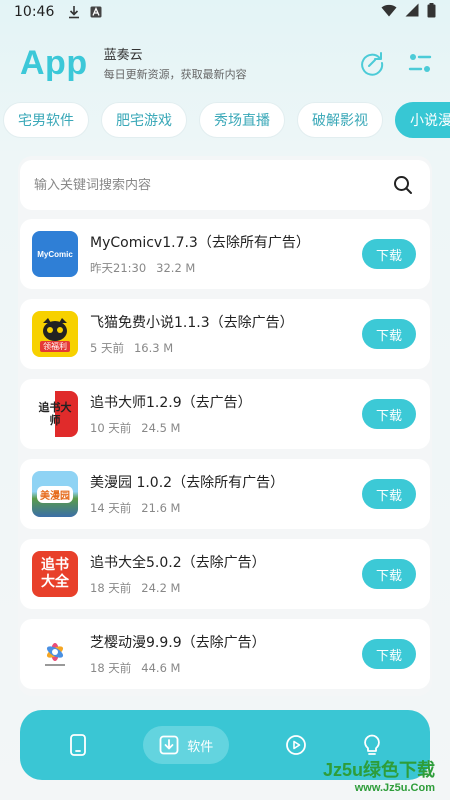 The image size is (450, 800). I want to click on item-size: 21.6 M, so click(161, 508).